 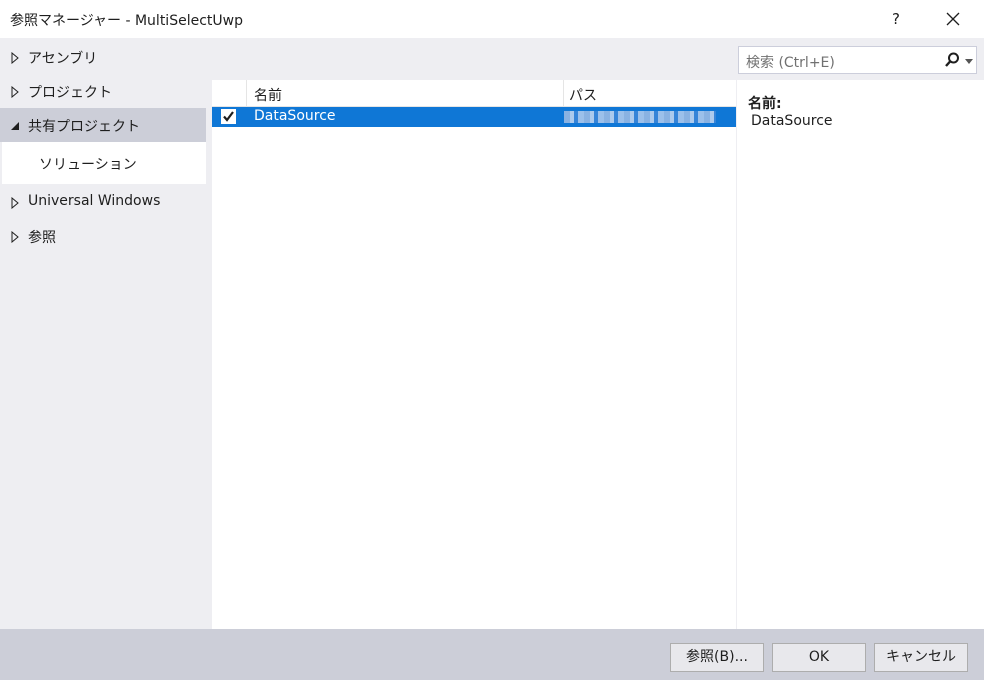 What do you see at coordinates (42, 238) in the screenshot?
I see `sidebar-item-label: 参照` at bounding box center [42, 238].